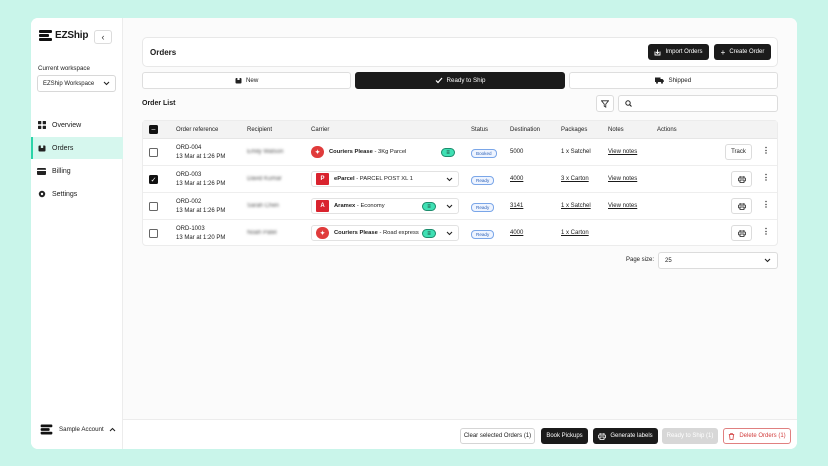  What do you see at coordinates (65, 194) in the screenshot?
I see `sidebar-item-label: Settings` at bounding box center [65, 194].